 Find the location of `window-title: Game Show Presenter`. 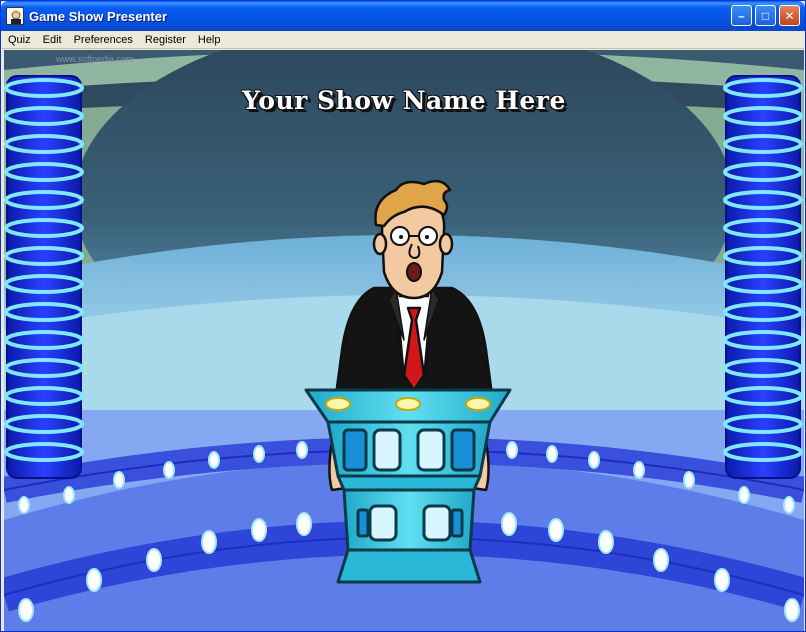

window-title: Game Show Presenter is located at coordinates (98, 16).